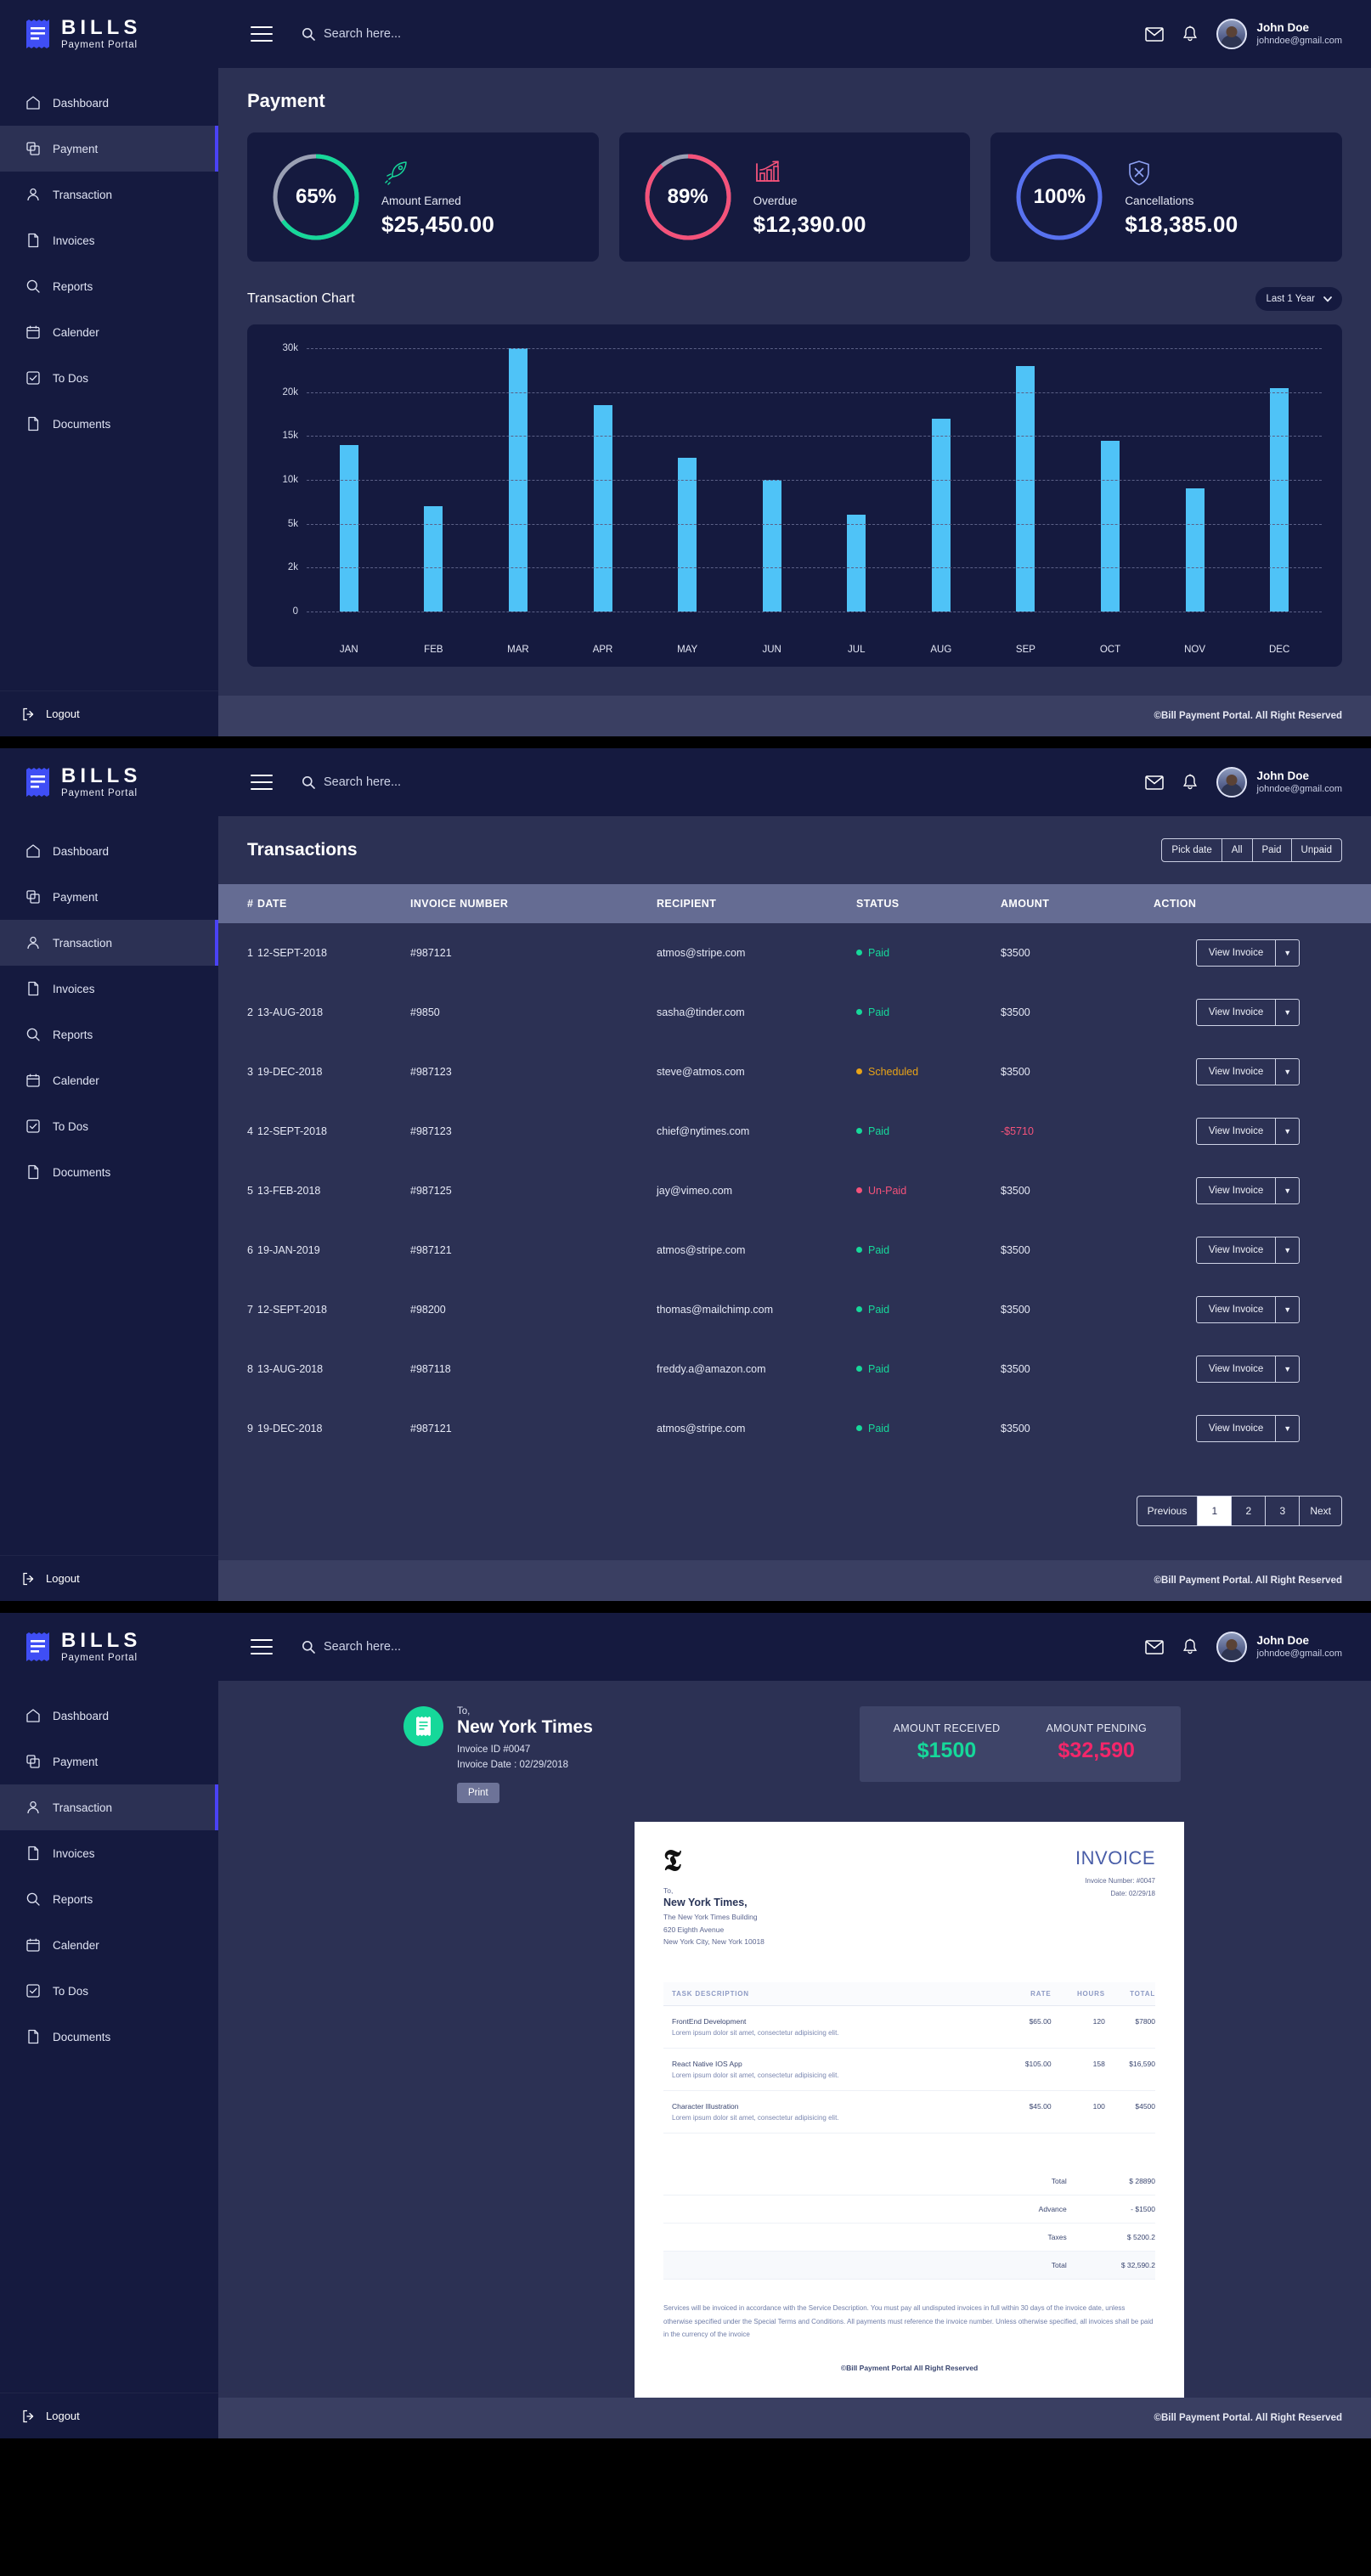 This screenshot has width=1371, height=2576. I want to click on status-label: Paid, so click(879, 1369).